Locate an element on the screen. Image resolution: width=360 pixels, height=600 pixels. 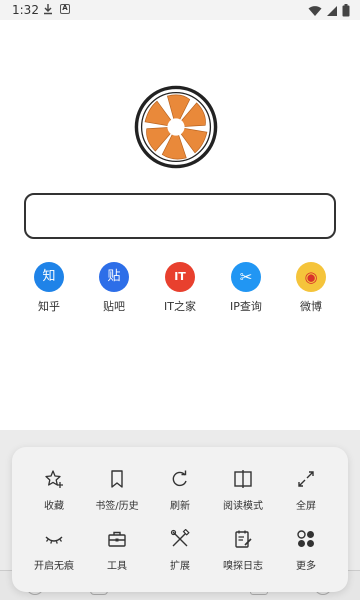
shortcut-weibo: ◉ 微博 is located at coordinates (311, 288).